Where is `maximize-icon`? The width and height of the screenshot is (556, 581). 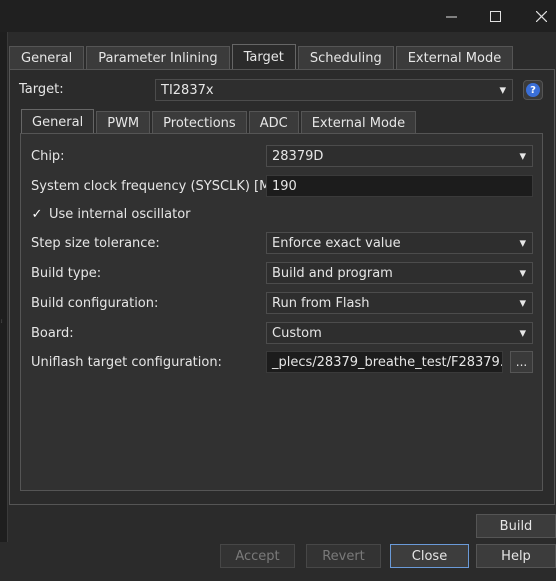 maximize-icon is located at coordinates (495, 16).